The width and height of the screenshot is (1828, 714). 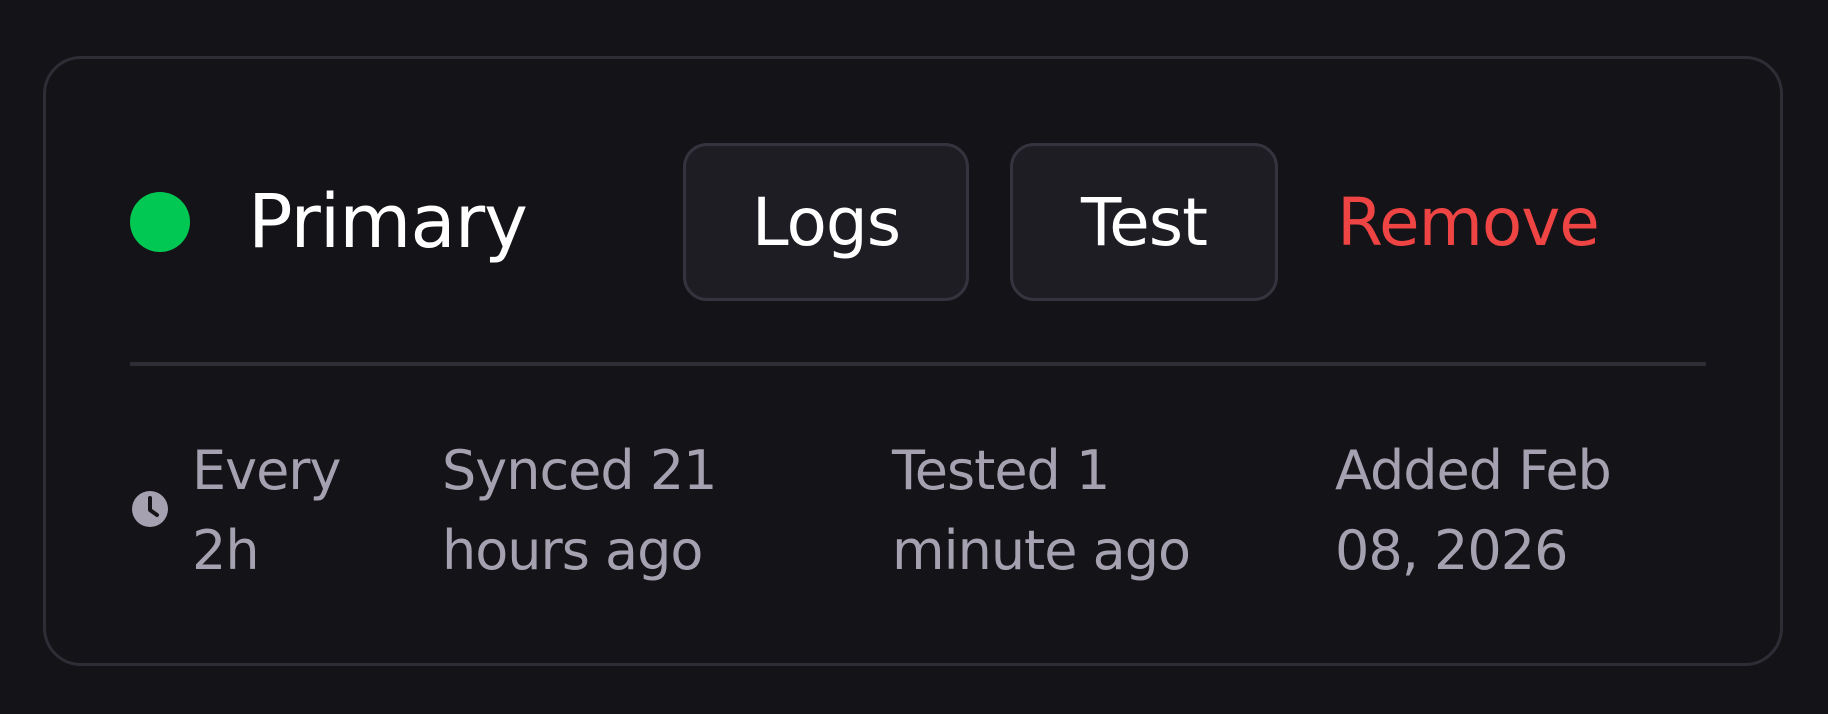 I want to click on last-synced-line2: hours ago, so click(x=572, y=550).